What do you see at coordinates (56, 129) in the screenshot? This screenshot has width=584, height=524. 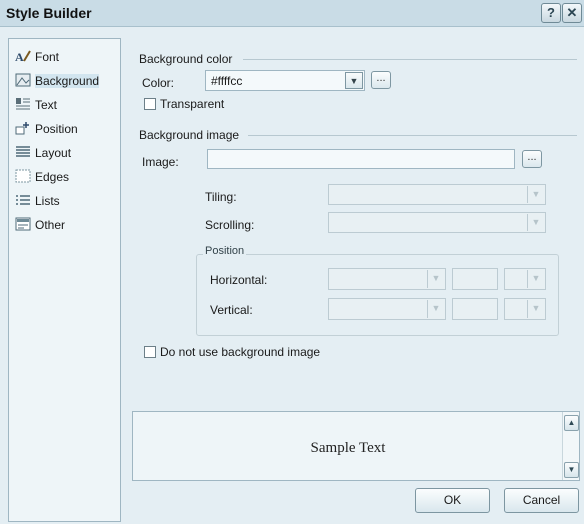 I see `sidebar-item-label: Position` at bounding box center [56, 129].